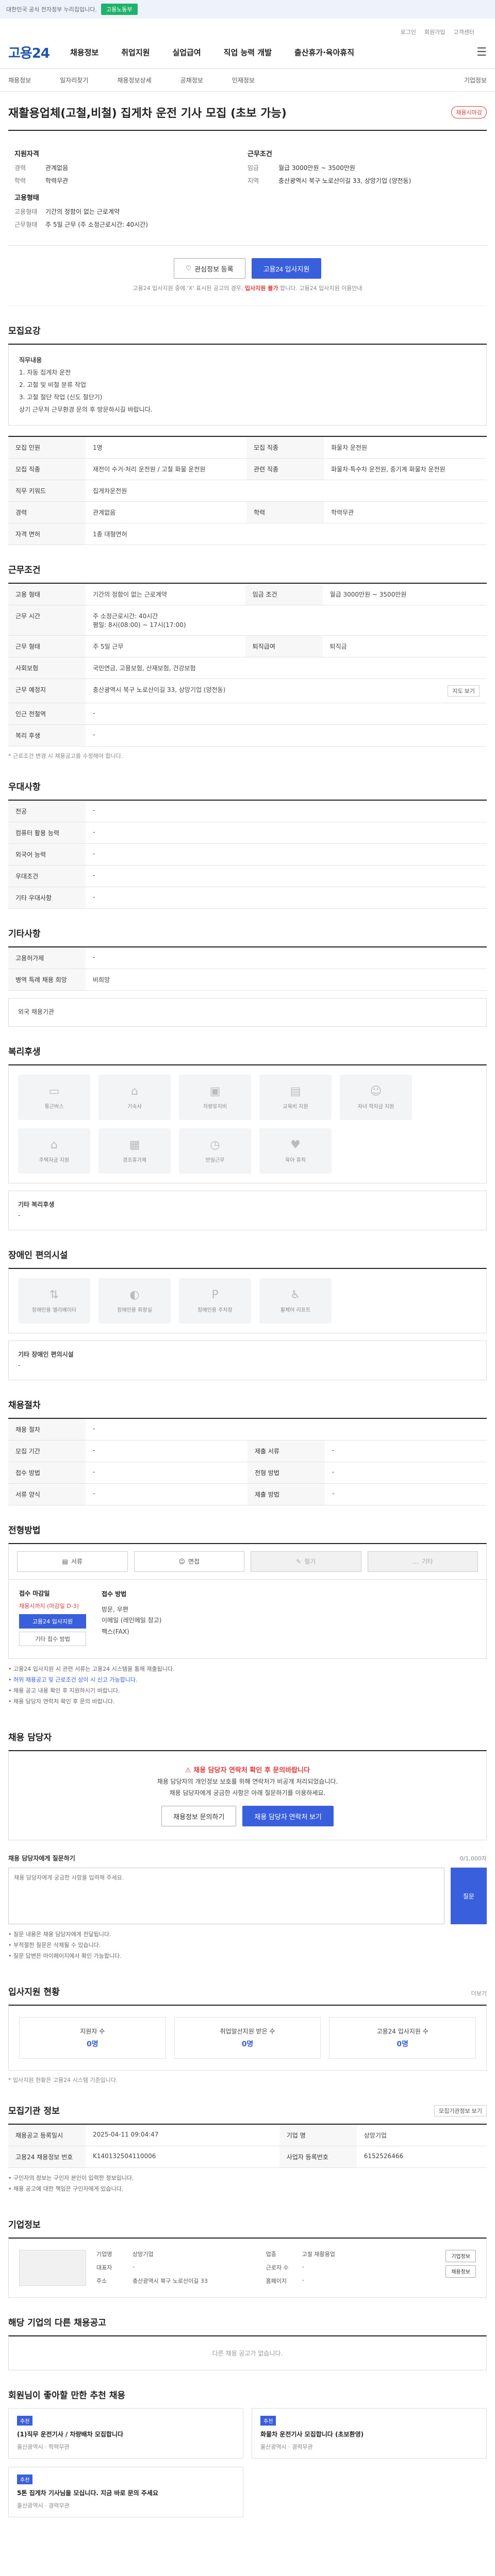 The height and width of the screenshot is (2576, 495). What do you see at coordinates (139, 625) in the screenshot?
I see `time-detail: 평일: 8시(08:00) ~ 17시(17:00)` at bounding box center [139, 625].